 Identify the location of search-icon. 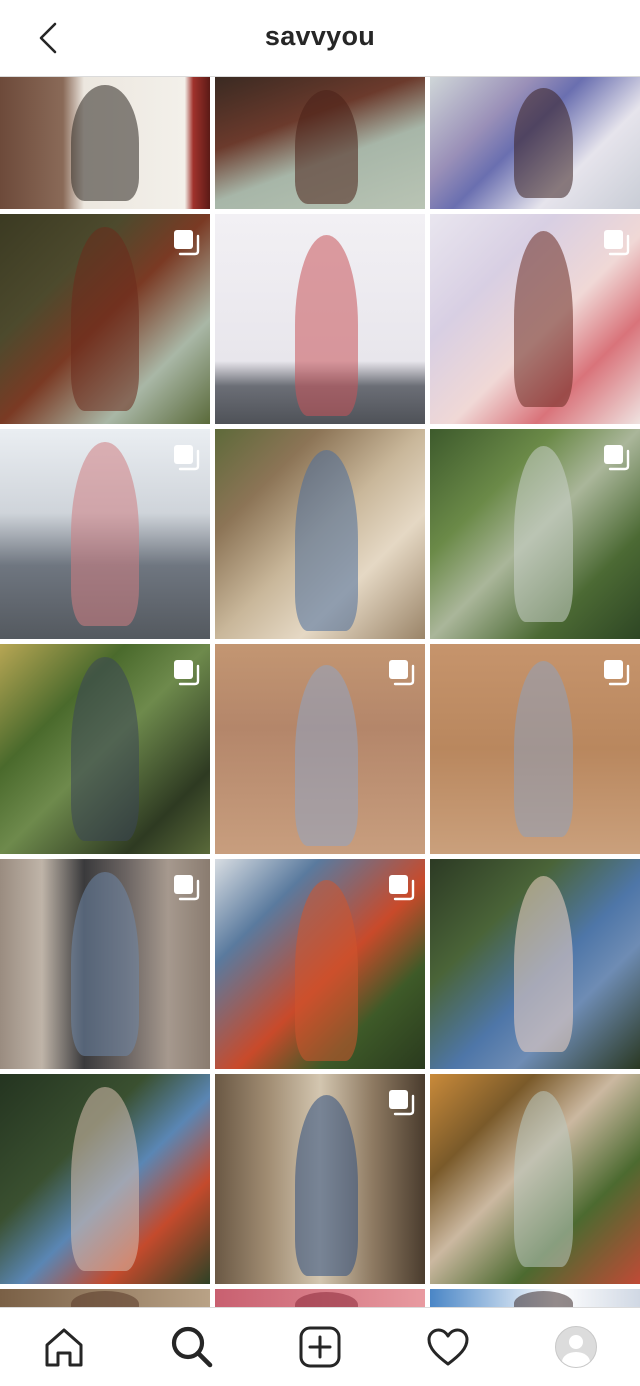
(192, 1347).